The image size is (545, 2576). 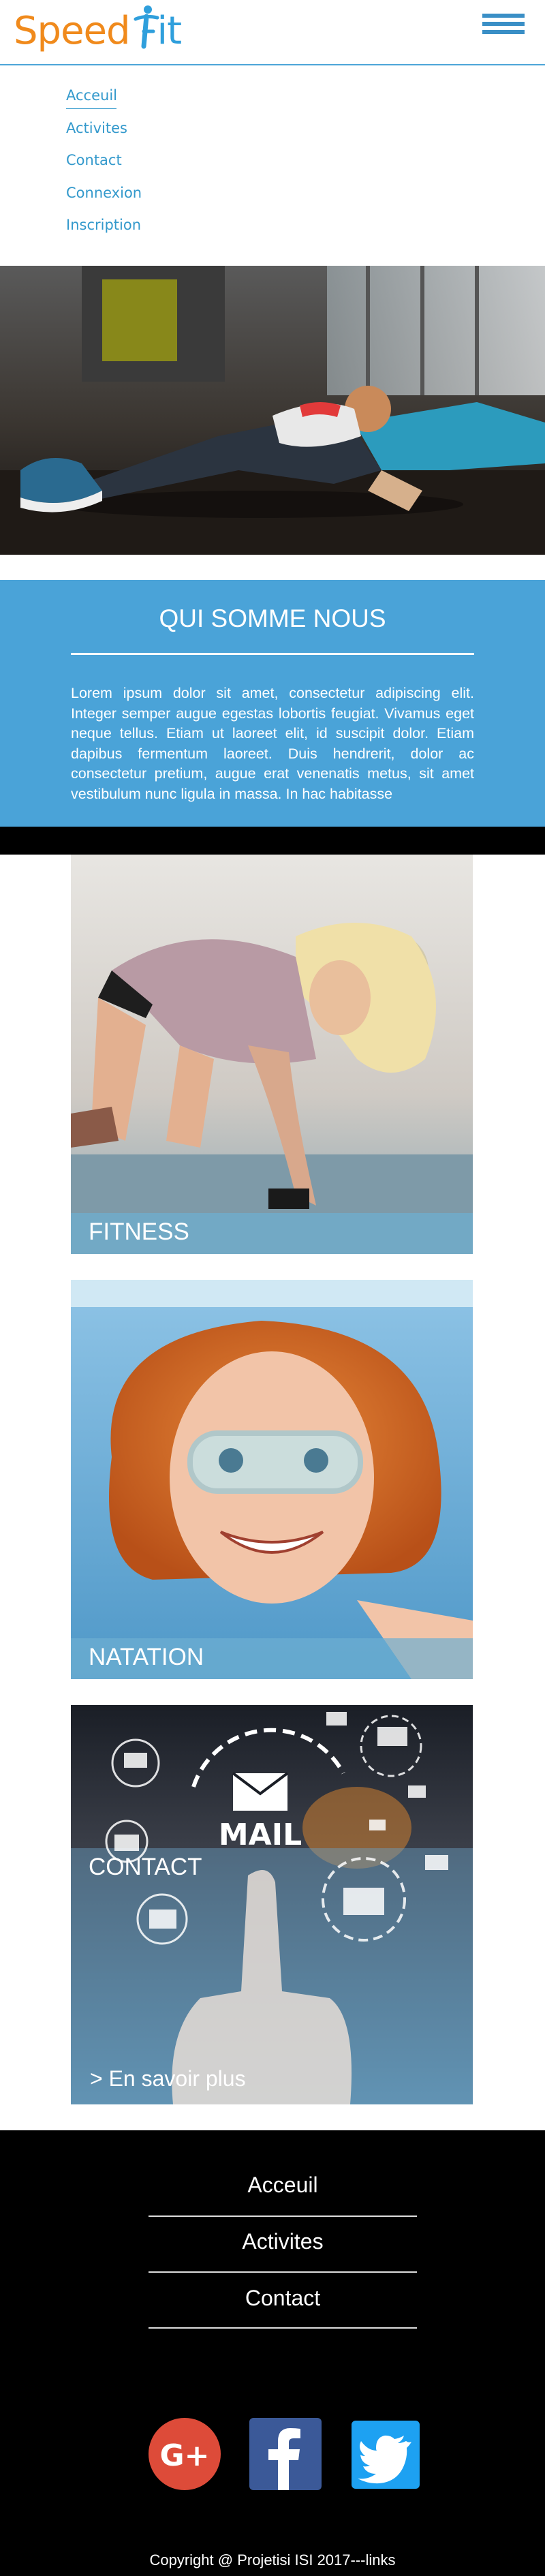 What do you see at coordinates (145, 1867) in the screenshot?
I see `contact-label: CONTACT` at bounding box center [145, 1867].